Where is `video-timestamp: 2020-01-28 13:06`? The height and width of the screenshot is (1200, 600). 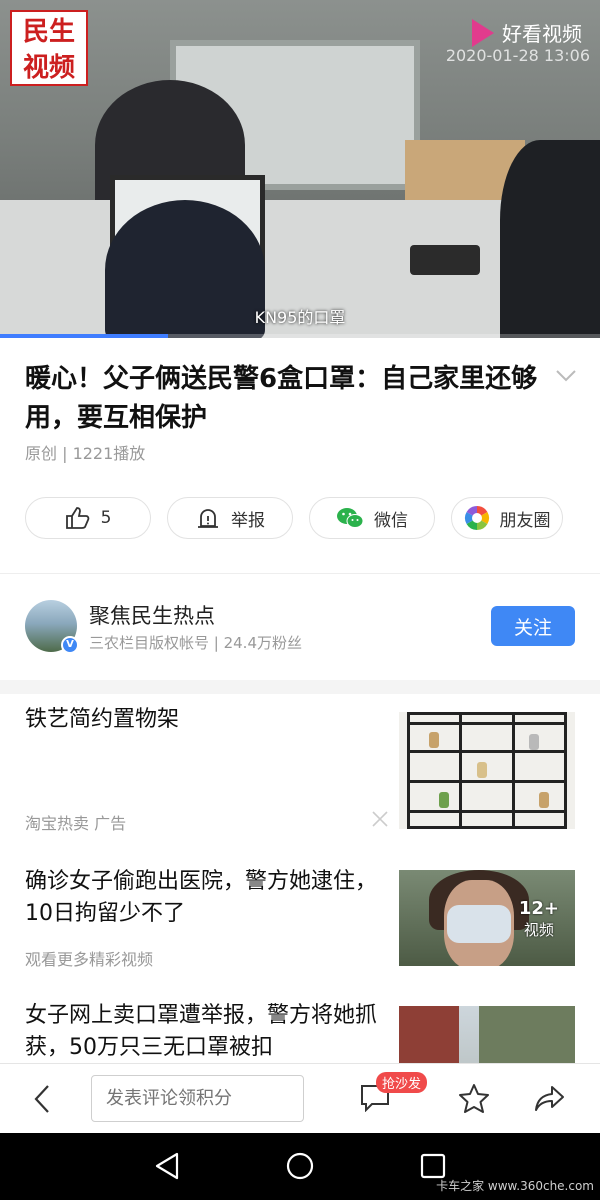
video-timestamp: 2020-01-28 13:06 is located at coordinates (517, 55).